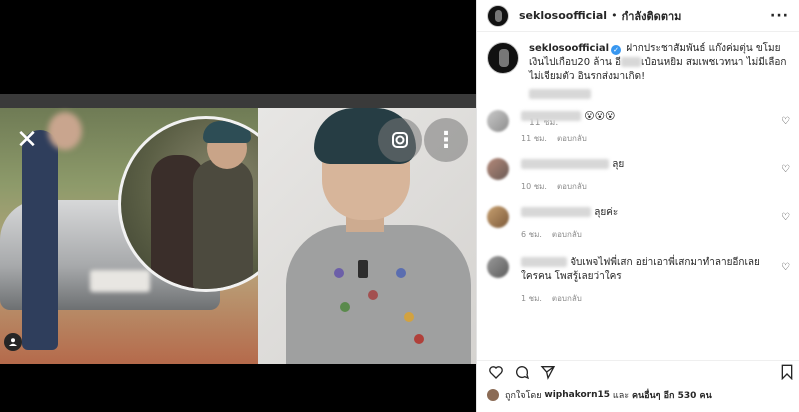 The image size is (799, 412). Describe the element at coordinates (65, 131) in the screenshot. I see `blurred-face` at that location.